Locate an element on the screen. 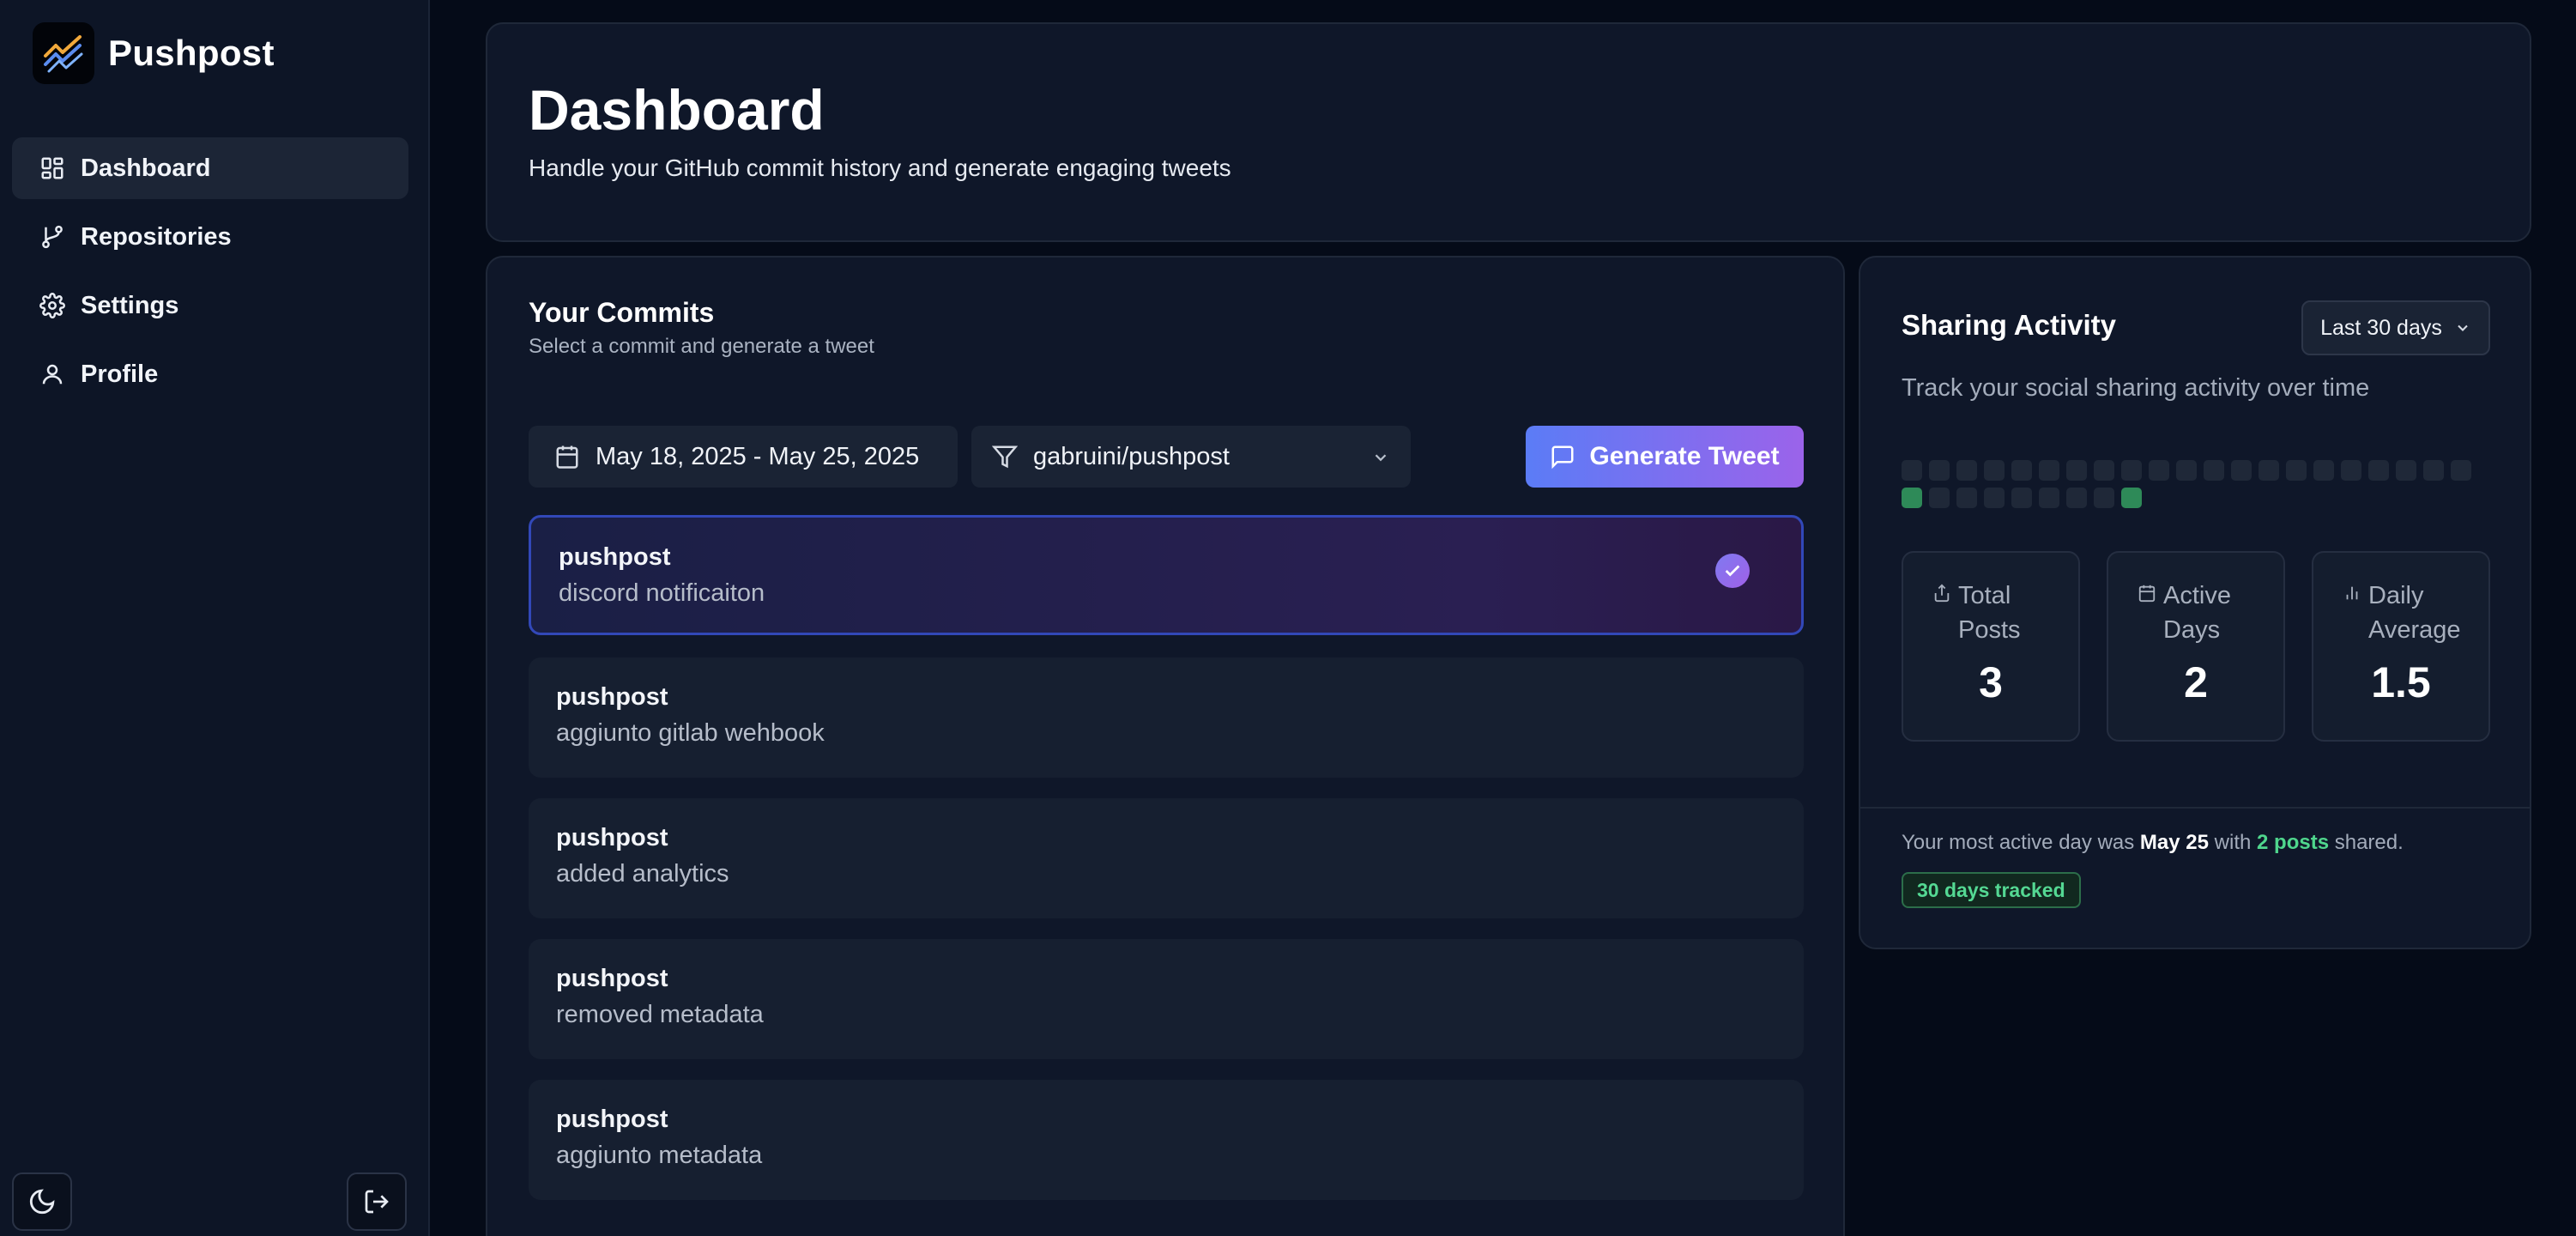 The width and height of the screenshot is (2576, 1236). generate-tweet-button: Generate Tweet is located at coordinates (1665, 457).